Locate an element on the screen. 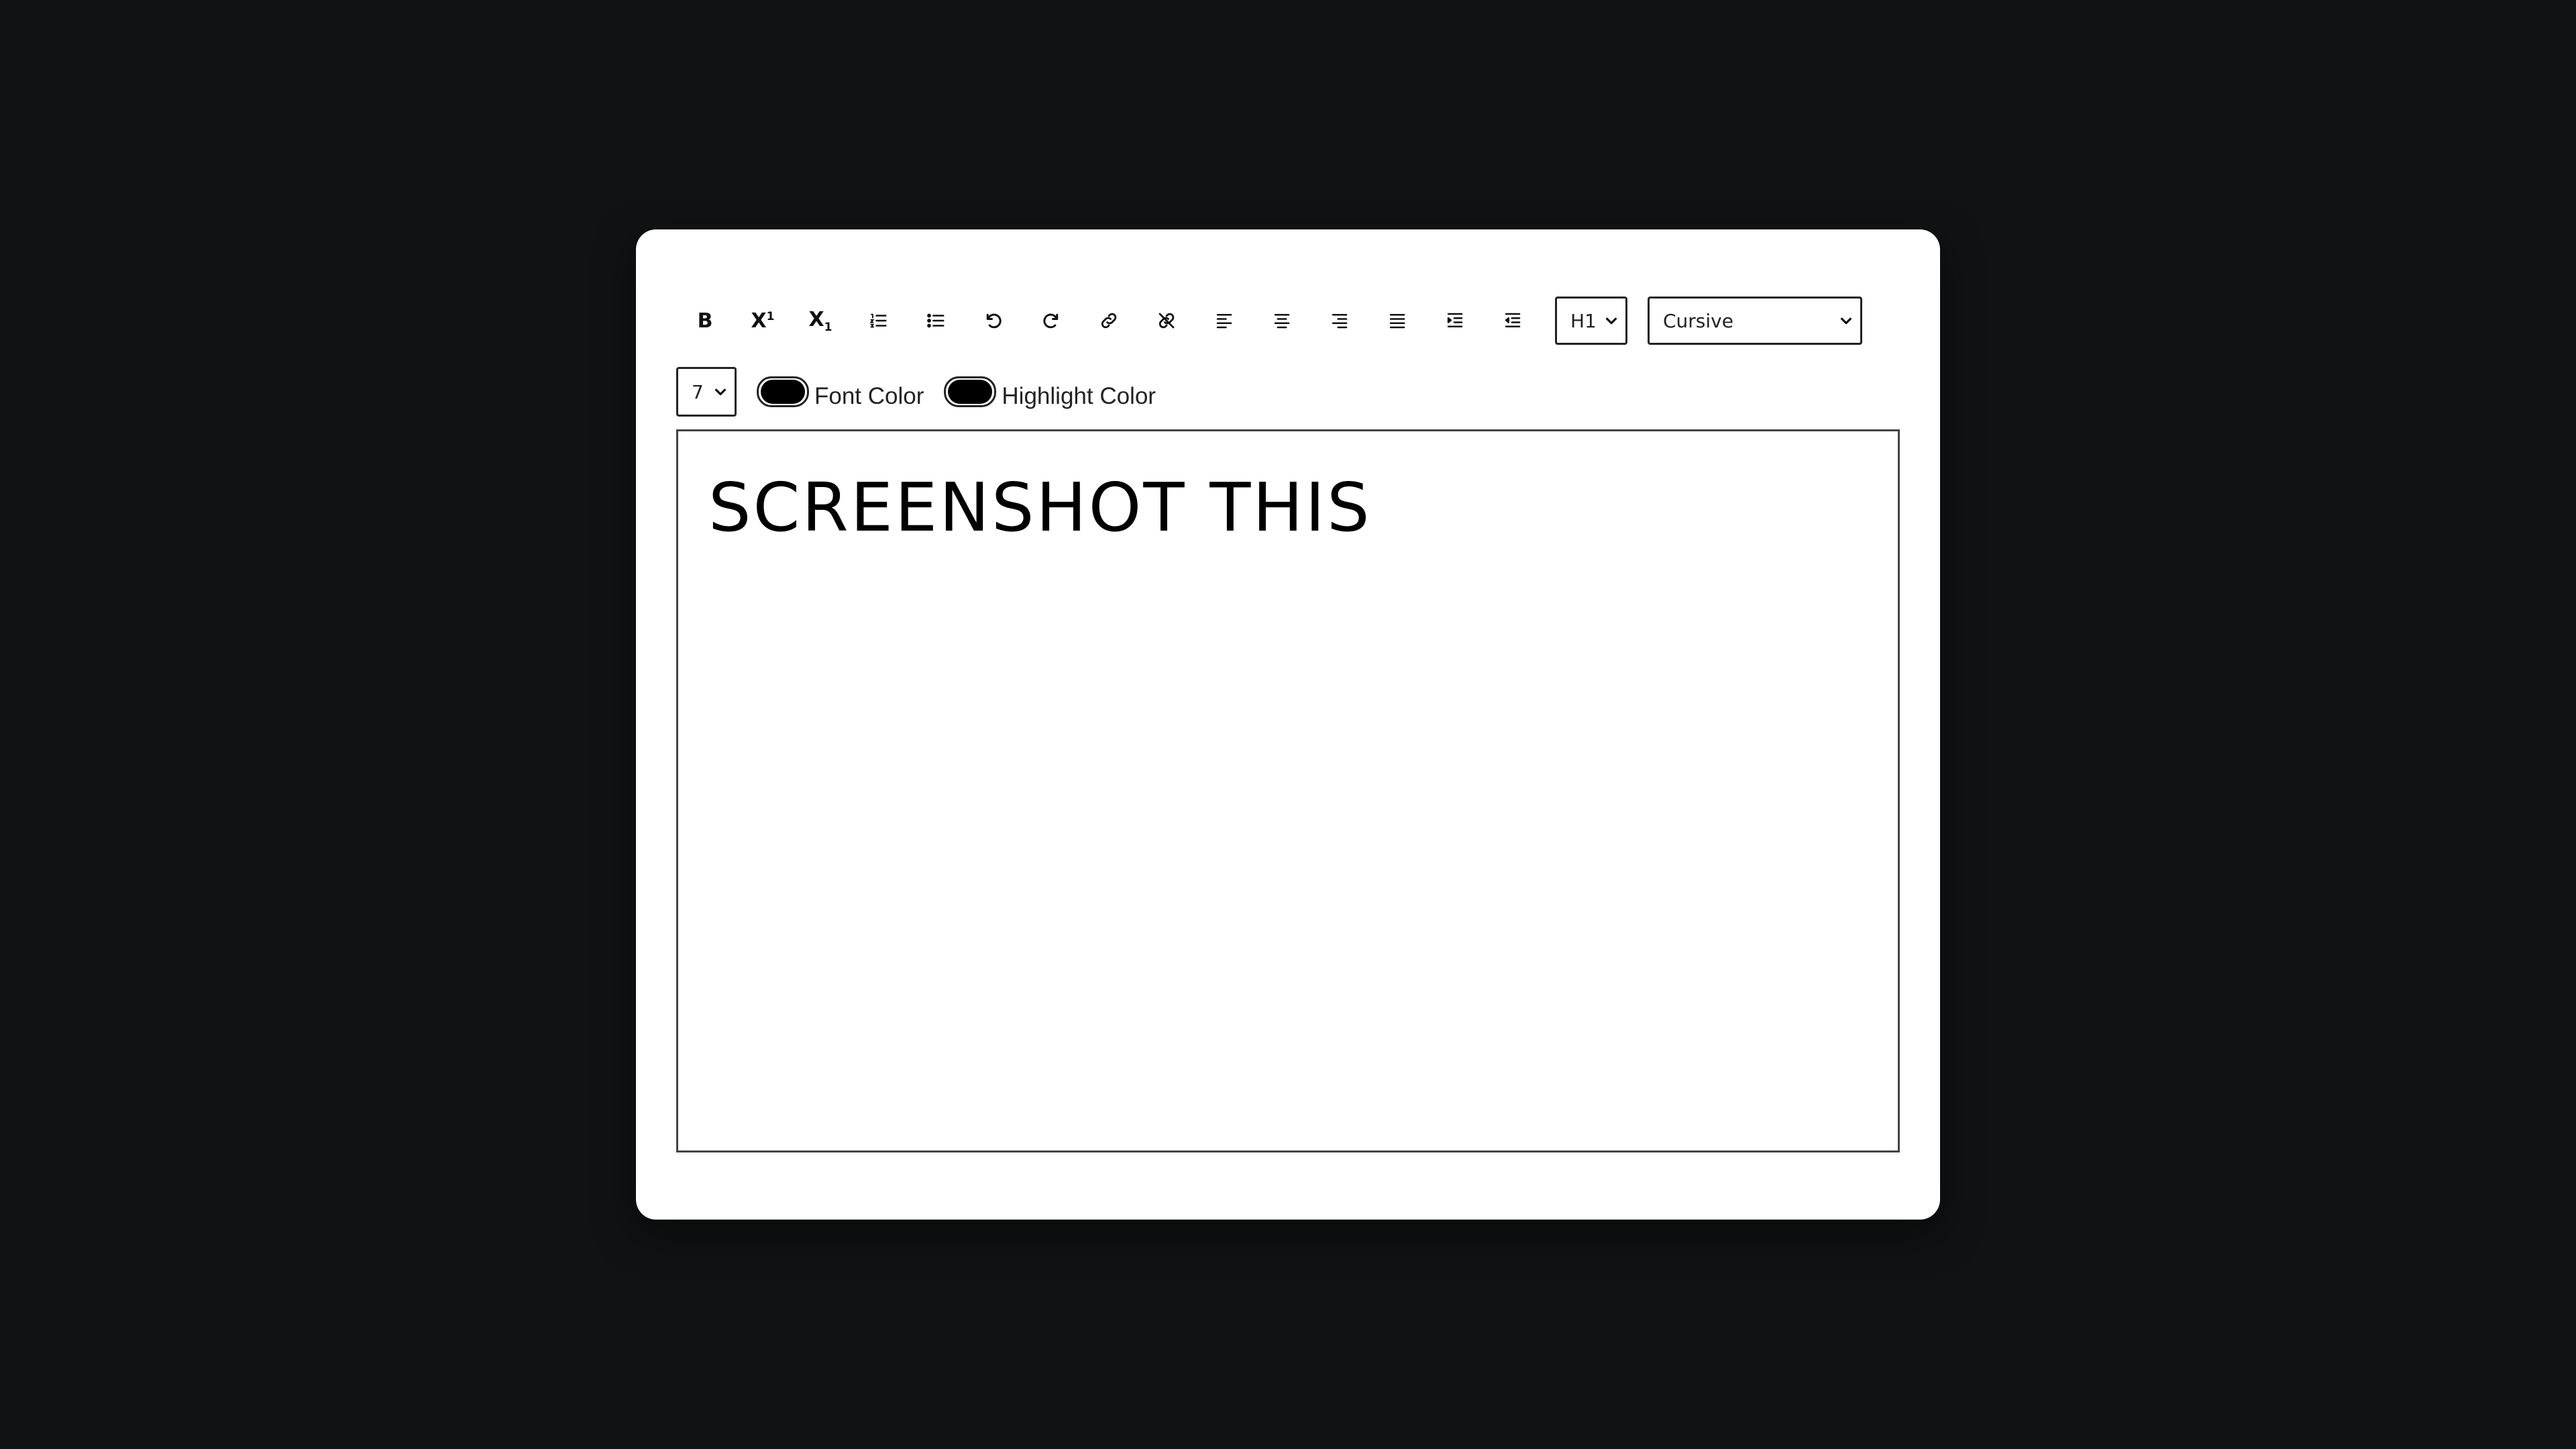  unordered-list-icon is located at coordinates (936, 320).